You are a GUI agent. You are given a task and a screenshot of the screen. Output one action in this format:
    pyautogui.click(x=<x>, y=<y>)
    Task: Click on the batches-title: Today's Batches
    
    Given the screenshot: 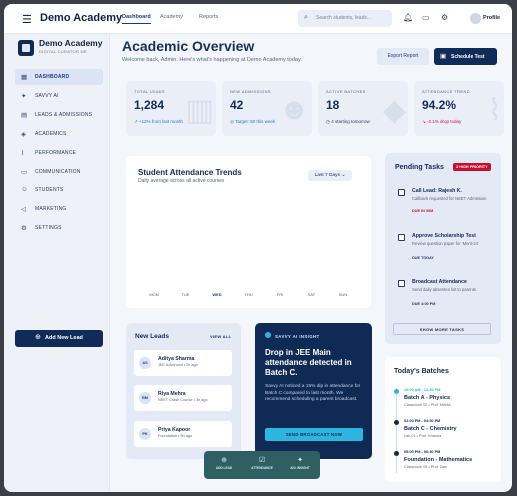 What is the action you would take?
    pyautogui.click(x=421, y=371)
    